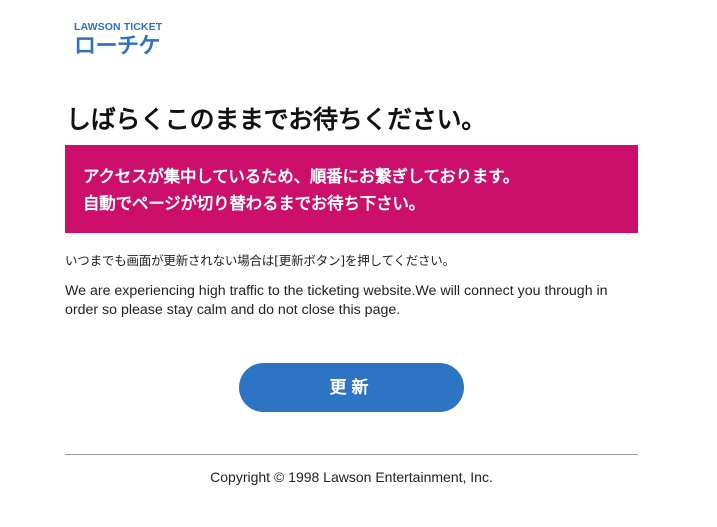 This screenshot has height=527, width=717. Describe the element at coordinates (301, 176) in the screenshot. I see `notice-line-1: アクセスが集中しているため、順番にお繋ぎしております。` at that location.